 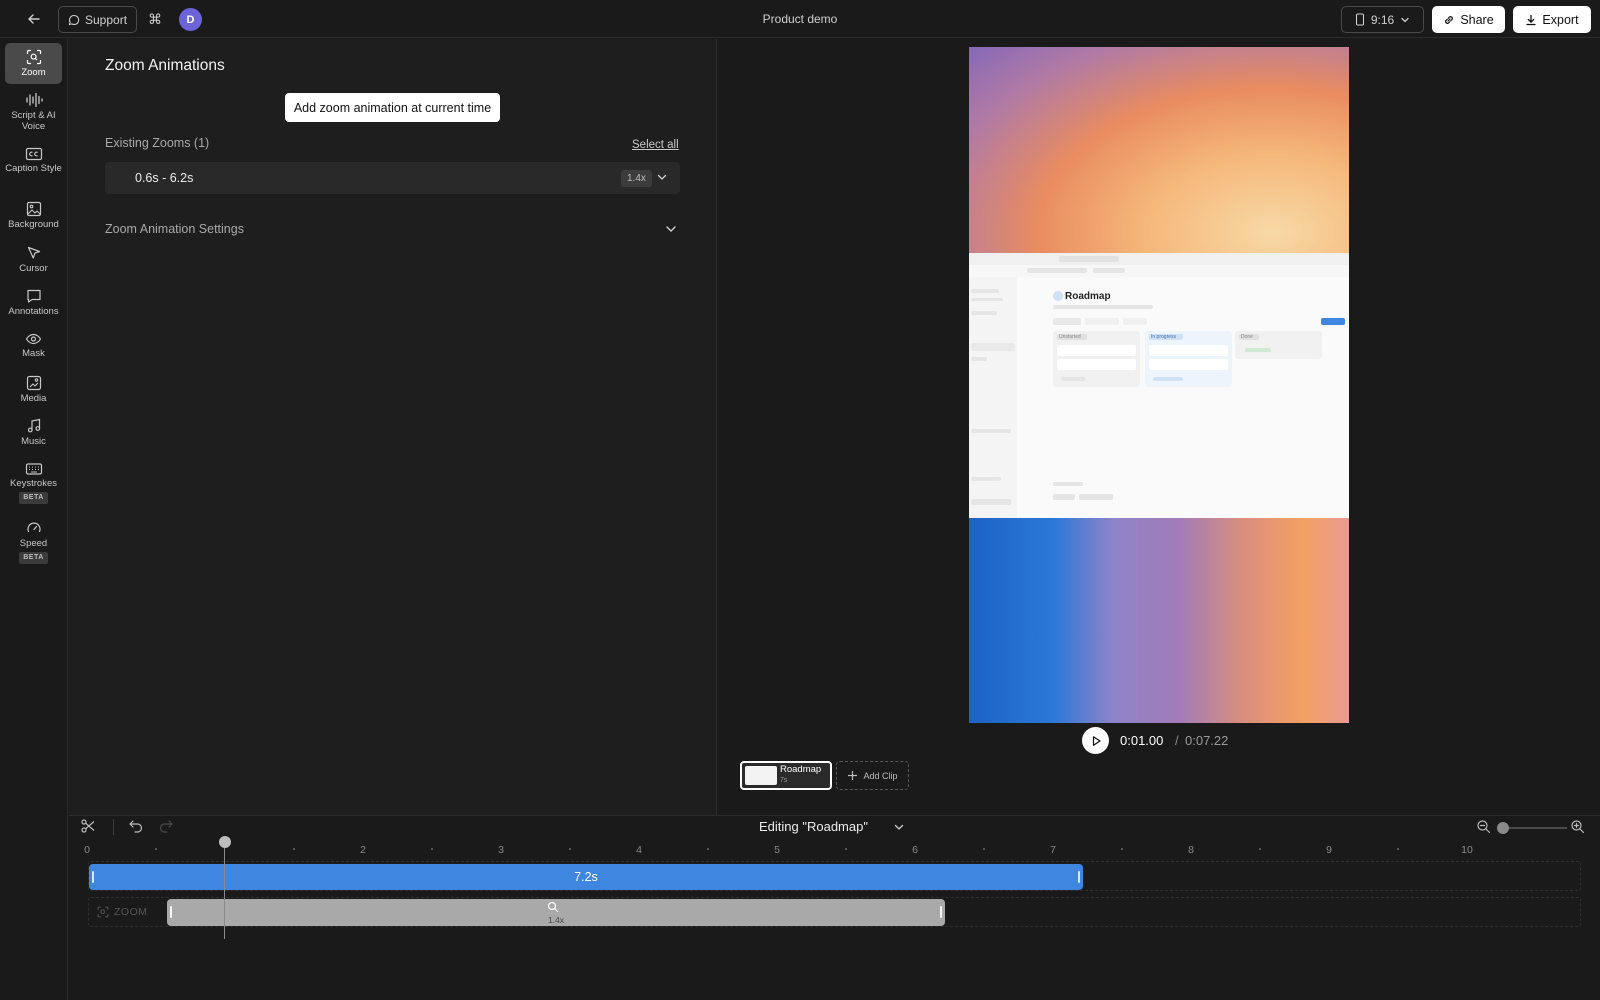 I want to click on keyboard-icon, so click(x=33, y=469).